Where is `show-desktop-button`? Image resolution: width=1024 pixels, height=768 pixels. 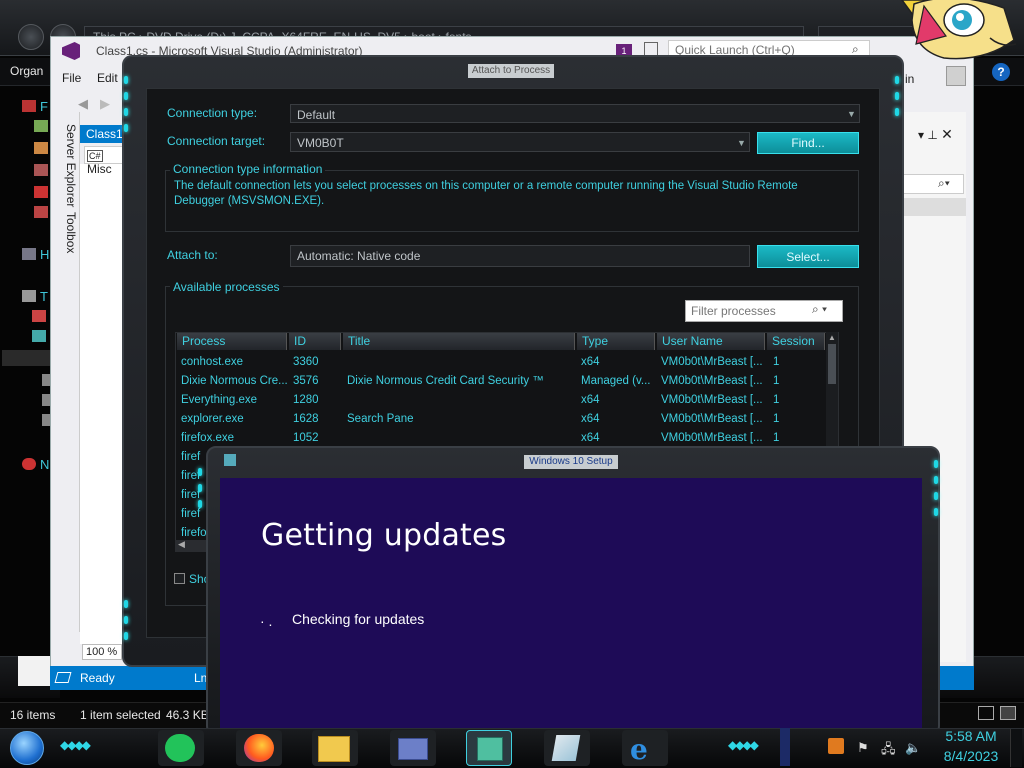 show-desktop-button is located at coordinates (1016, 748).